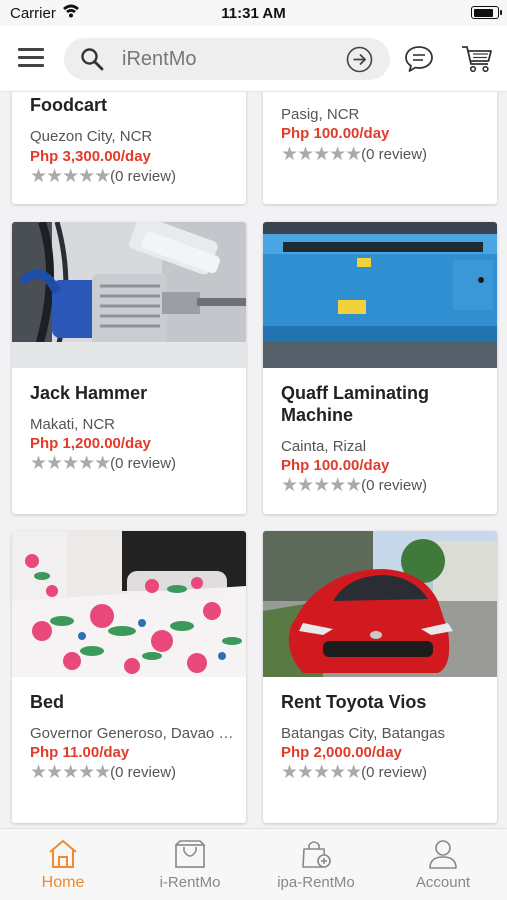  What do you see at coordinates (47, 702) in the screenshot?
I see `product-title: Bed` at bounding box center [47, 702].